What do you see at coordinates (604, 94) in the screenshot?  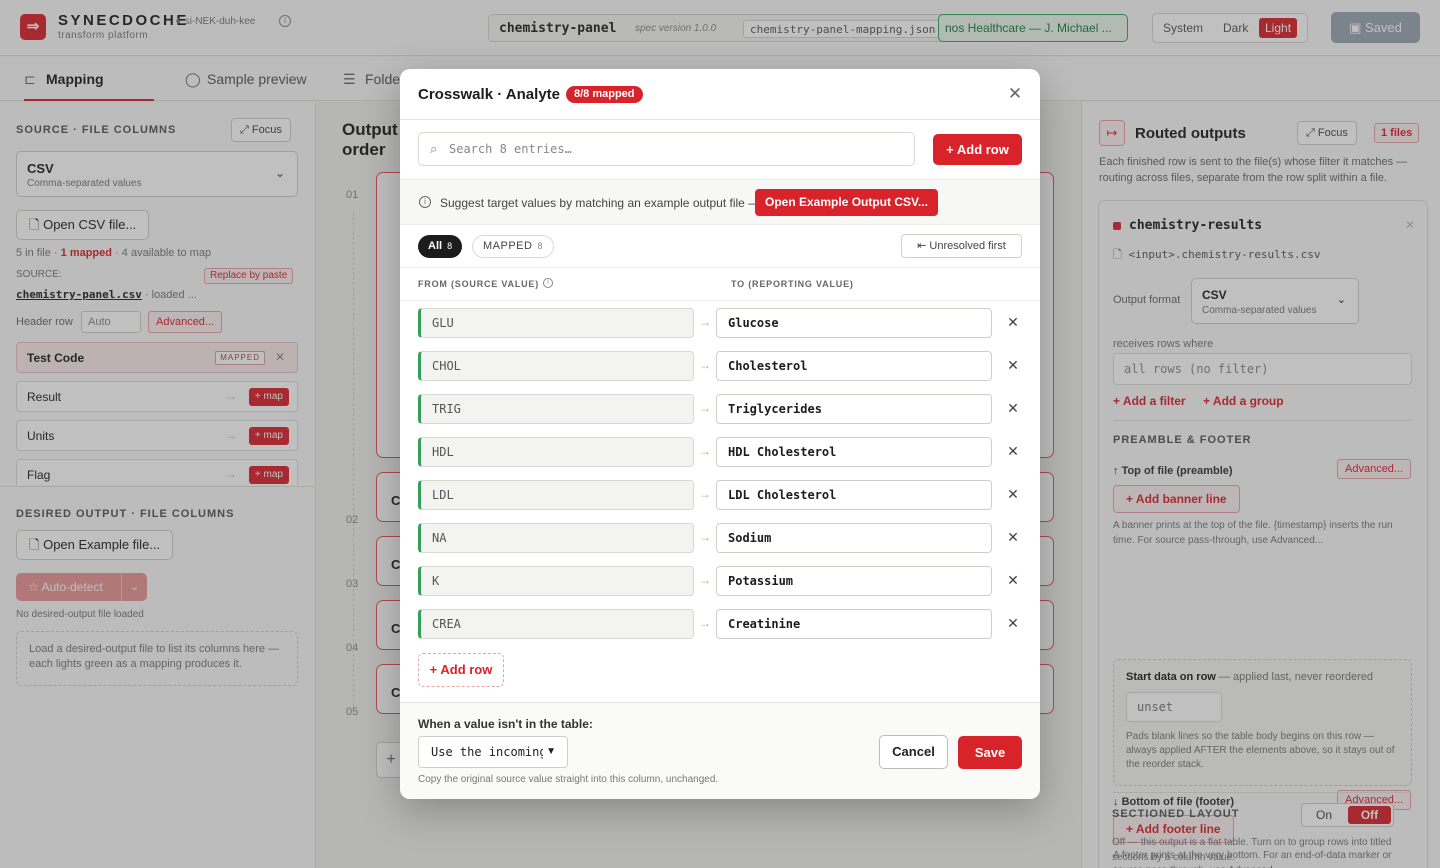 I see `mapped-badge: 8/8 mapped` at bounding box center [604, 94].